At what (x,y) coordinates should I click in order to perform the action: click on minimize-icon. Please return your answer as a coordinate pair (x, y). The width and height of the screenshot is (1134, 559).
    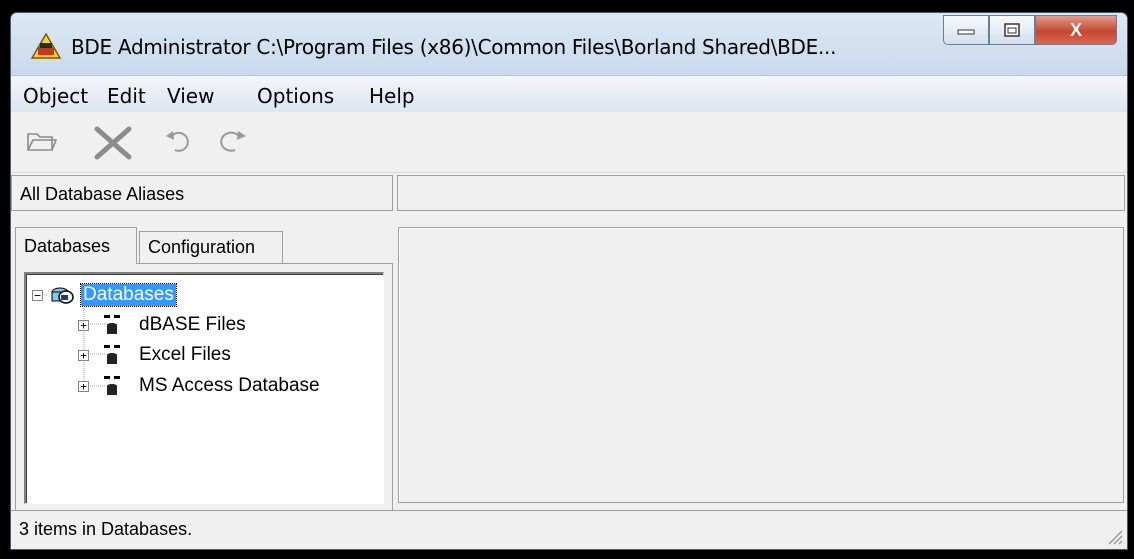
    Looking at the image, I should click on (966, 32).